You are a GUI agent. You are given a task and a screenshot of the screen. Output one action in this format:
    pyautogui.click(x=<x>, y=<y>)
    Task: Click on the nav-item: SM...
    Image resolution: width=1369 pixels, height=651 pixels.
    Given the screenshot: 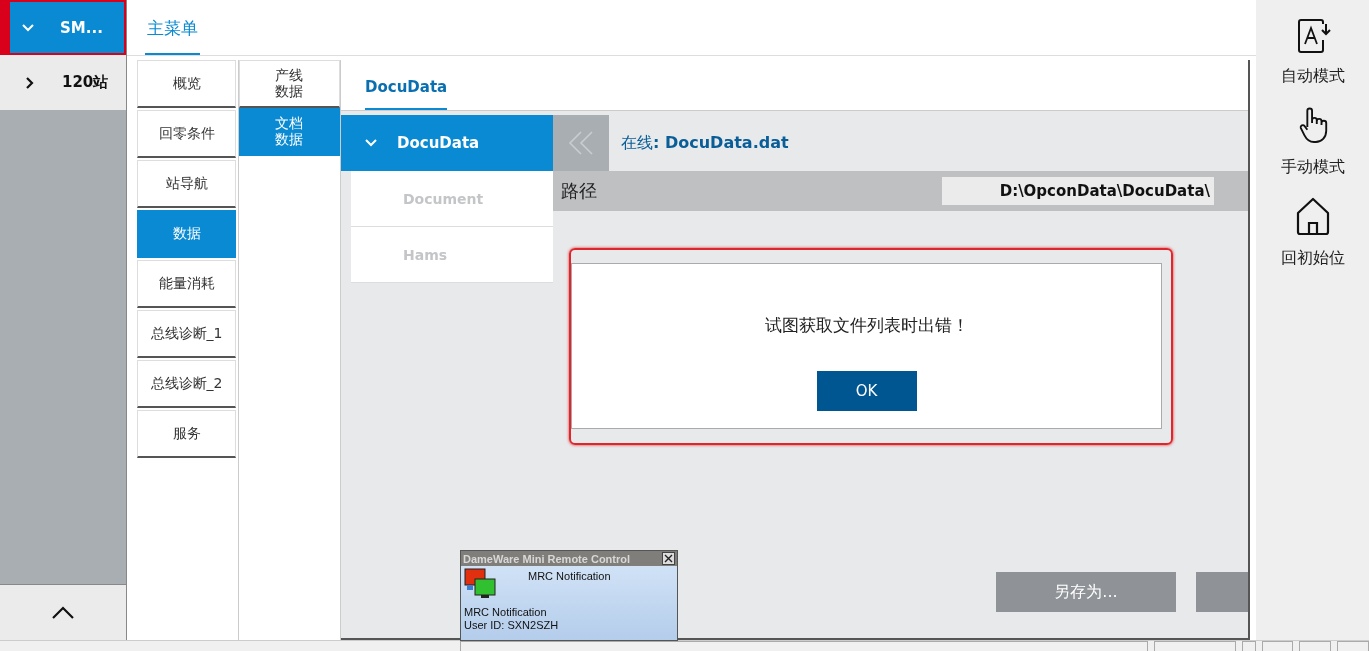 What is the action you would take?
    pyautogui.click(x=63, y=27)
    